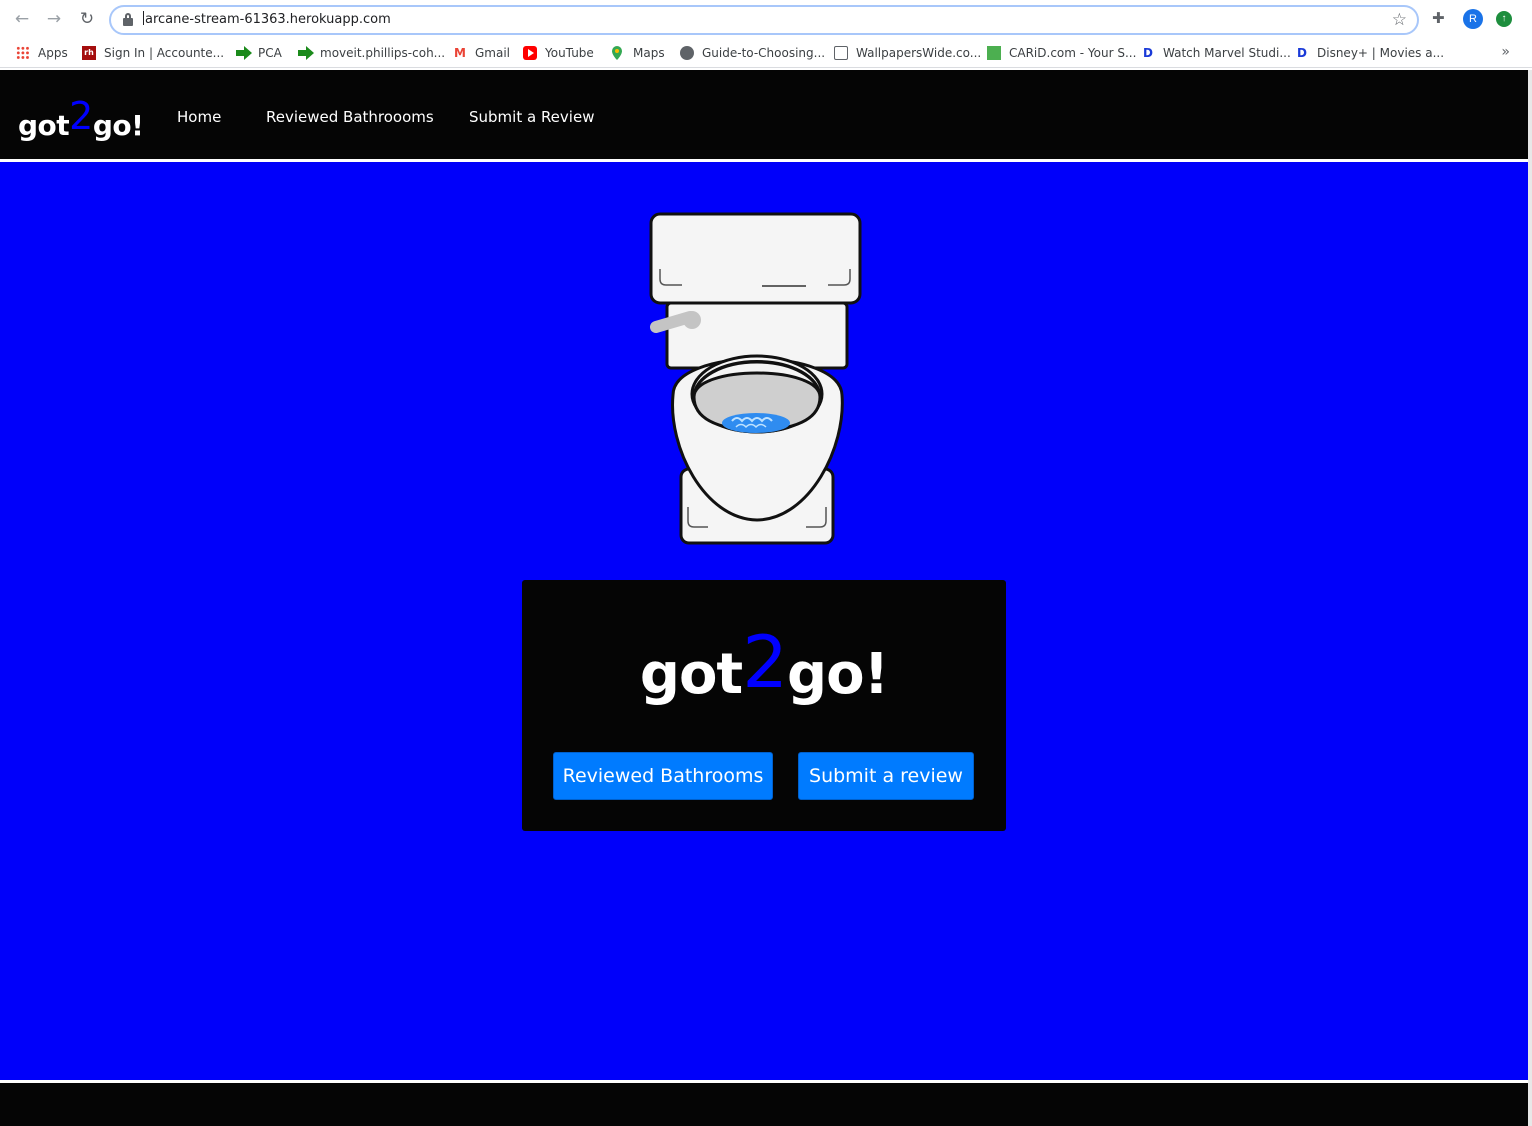 The image size is (1532, 1126). Describe the element at coordinates (81, 119) in the screenshot. I see `brand-logo: got2go!` at that location.